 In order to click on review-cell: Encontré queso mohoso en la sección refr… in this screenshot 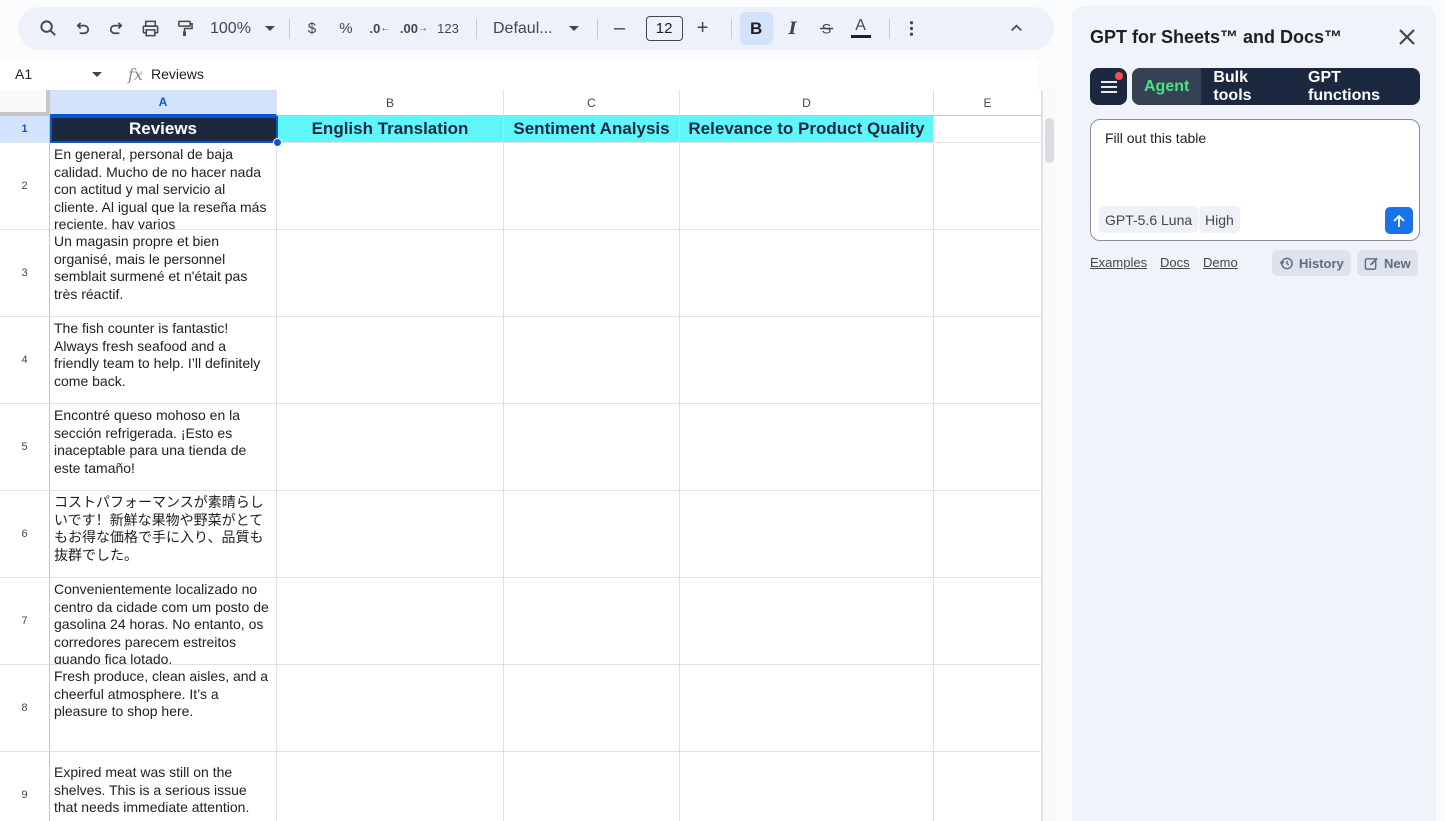, I will do `click(163, 447)`.